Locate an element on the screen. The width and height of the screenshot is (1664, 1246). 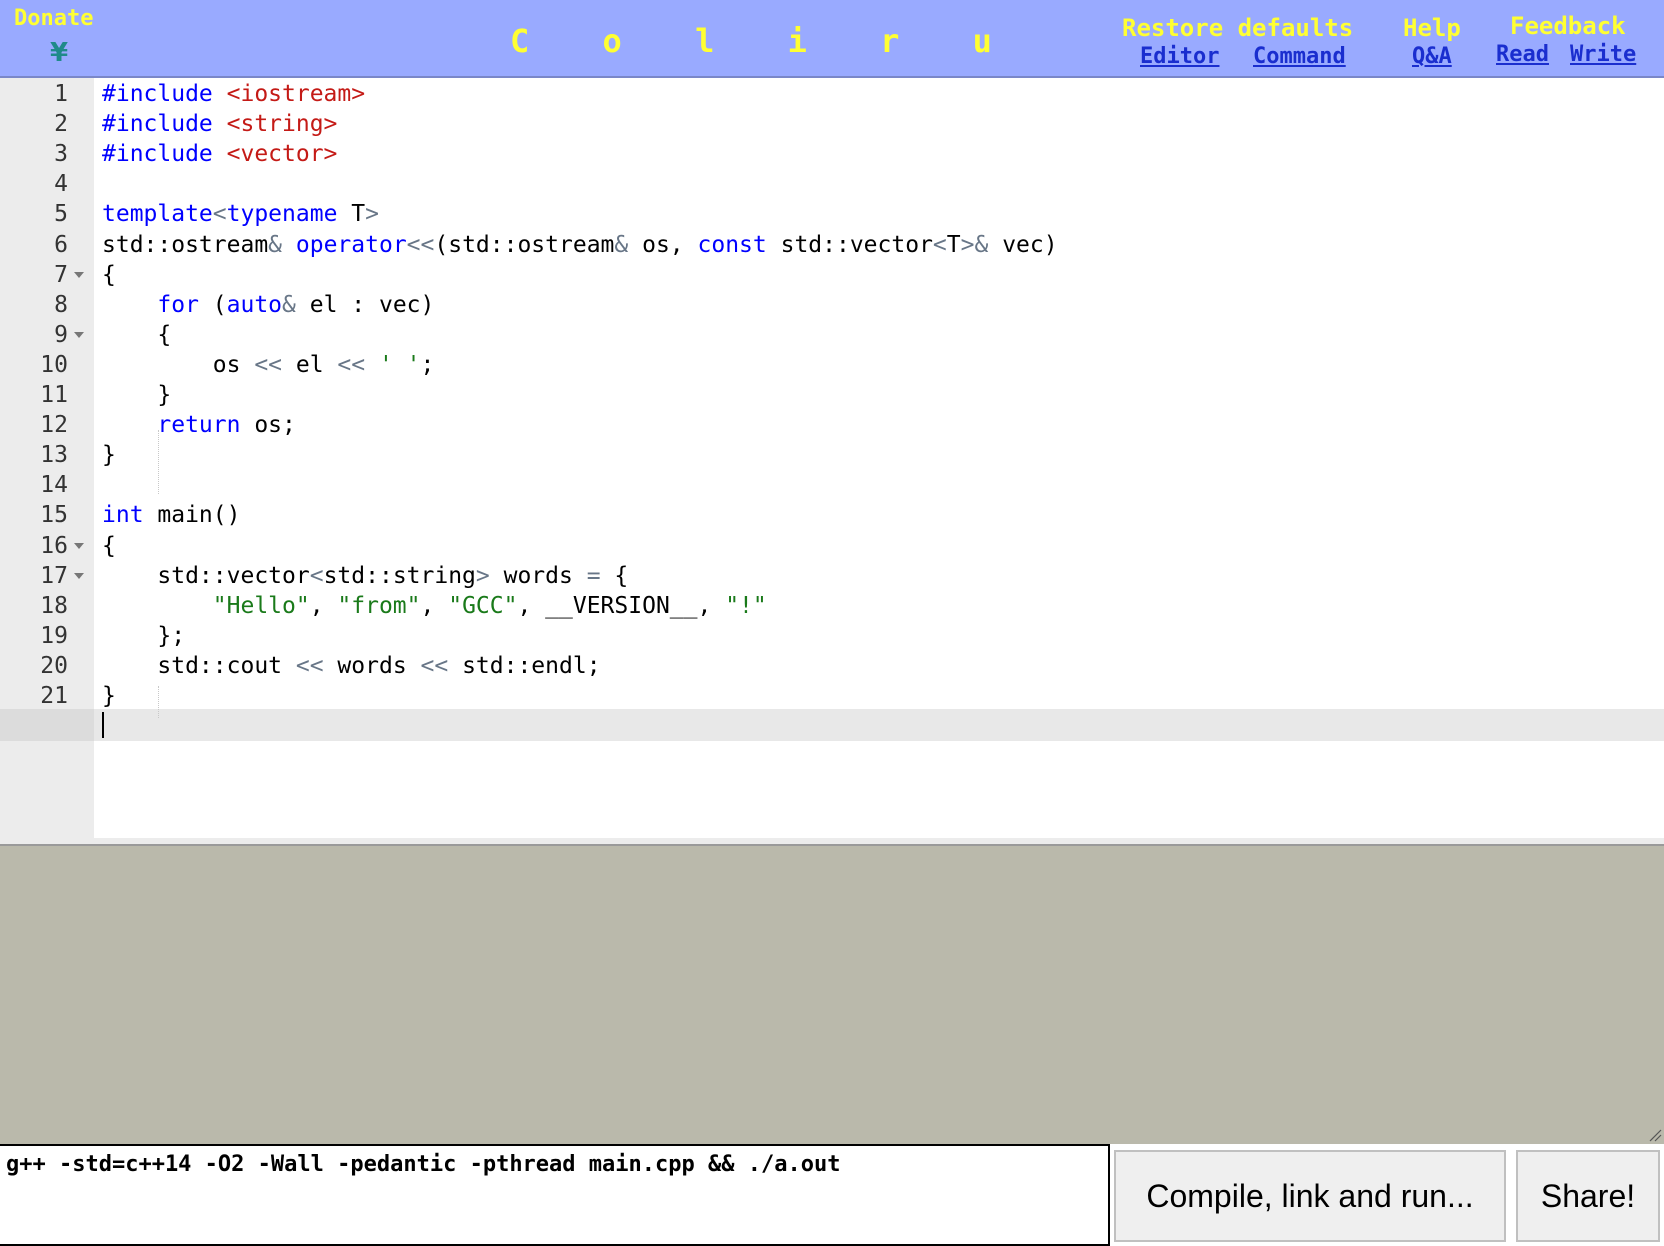
resize-grip-icon is located at coordinates (1655, 1135).